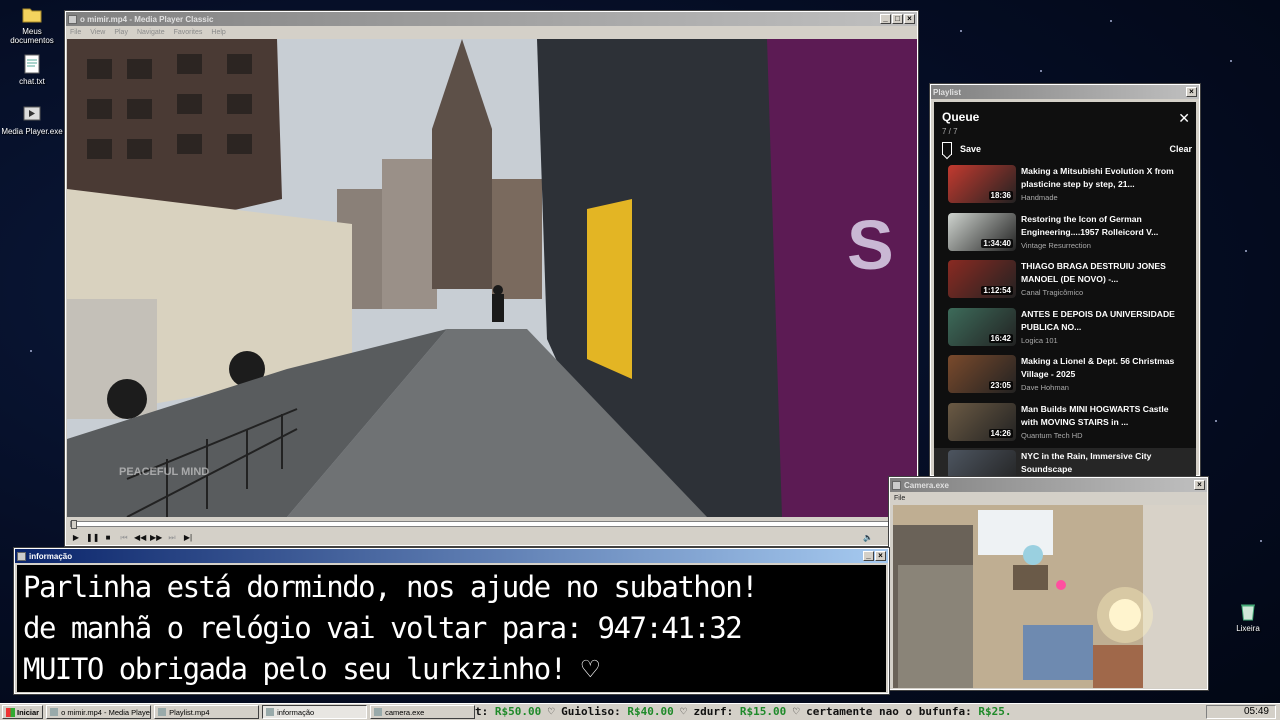  Describe the element at coordinates (124, 537) in the screenshot. I see `previous-icon: ⏮` at that location.